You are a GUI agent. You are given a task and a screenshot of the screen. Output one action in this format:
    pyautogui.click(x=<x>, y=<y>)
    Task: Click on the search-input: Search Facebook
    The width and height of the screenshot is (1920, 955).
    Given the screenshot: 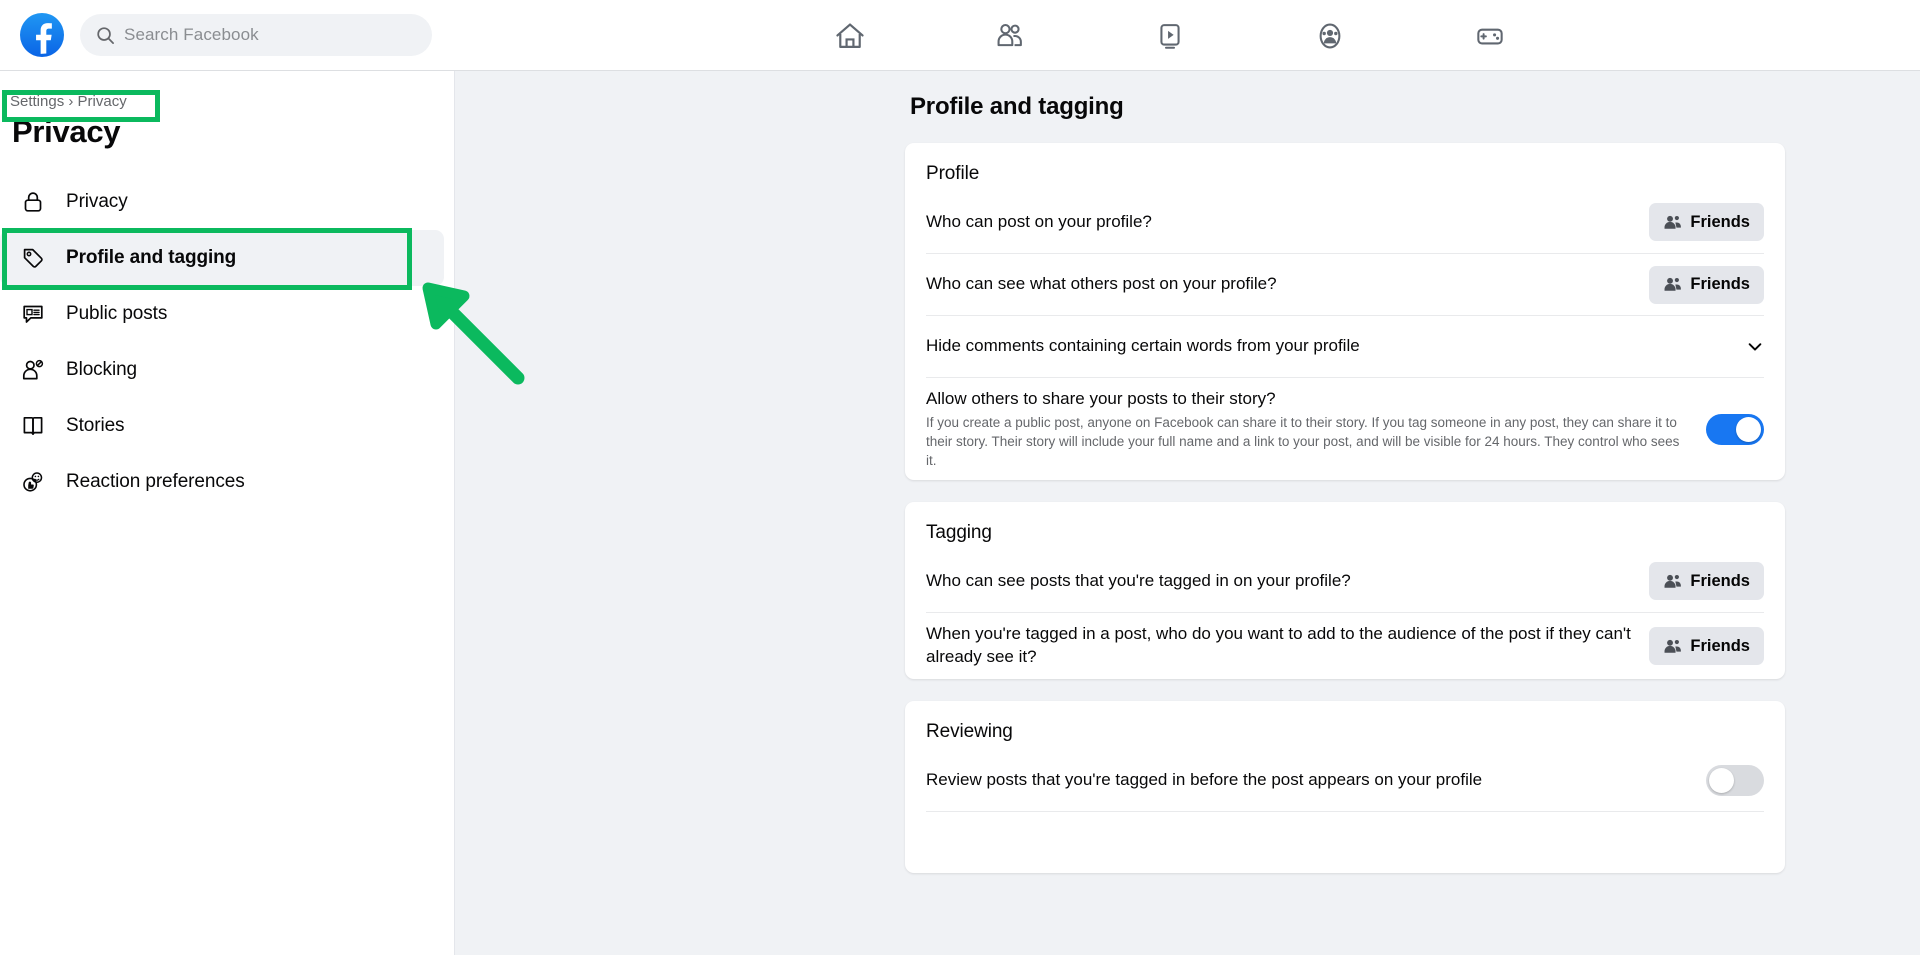 What is the action you would take?
    pyautogui.click(x=256, y=35)
    